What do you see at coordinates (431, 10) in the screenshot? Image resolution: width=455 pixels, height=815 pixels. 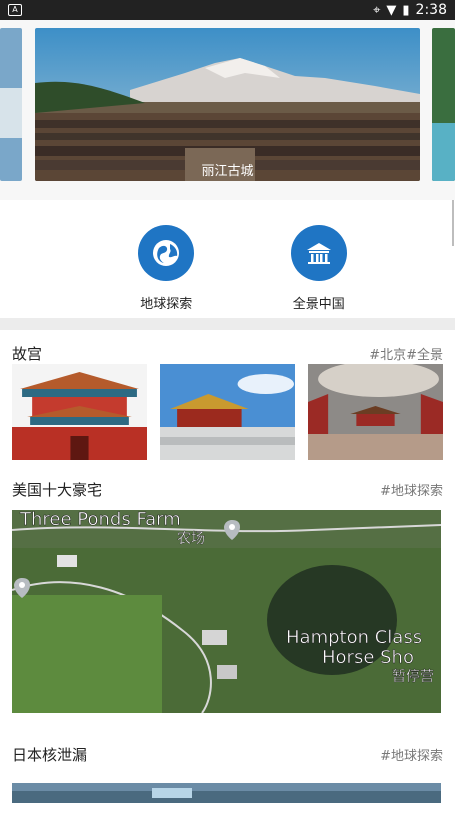 I see `status-time: 2:38` at bounding box center [431, 10].